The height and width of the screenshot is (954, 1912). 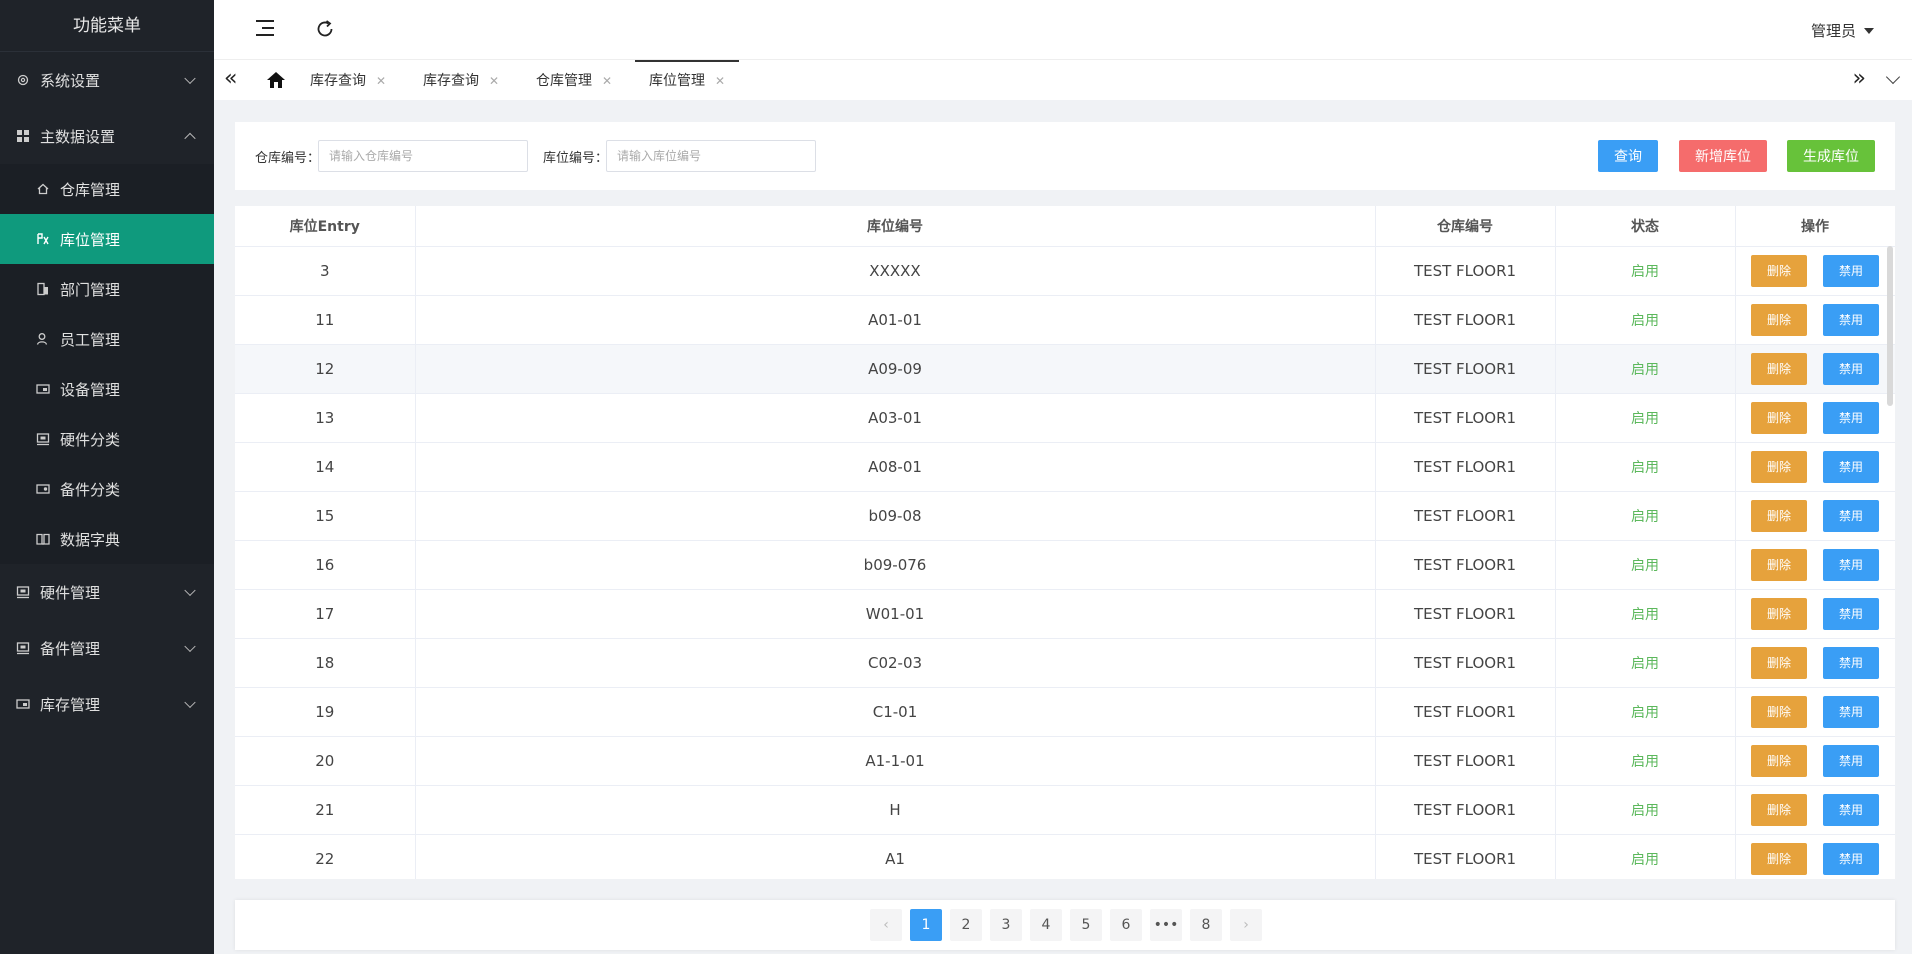 What do you see at coordinates (423, 156) in the screenshot?
I see `warehouse-code-input` at bounding box center [423, 156].